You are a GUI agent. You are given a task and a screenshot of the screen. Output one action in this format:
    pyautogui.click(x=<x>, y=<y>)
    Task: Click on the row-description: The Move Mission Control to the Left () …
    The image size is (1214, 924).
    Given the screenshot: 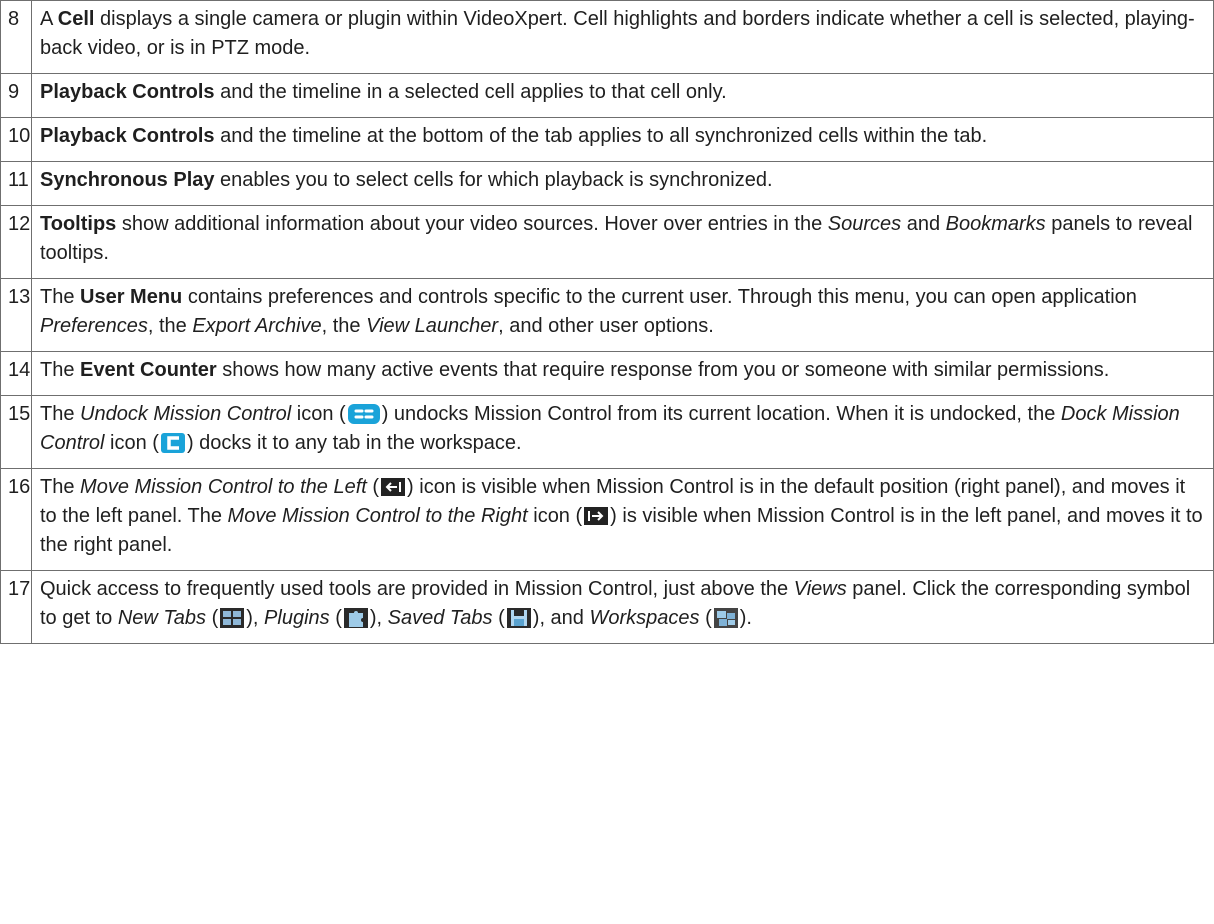 What is the action you would take?
    pyautogui.click(x=622, y=519)
    